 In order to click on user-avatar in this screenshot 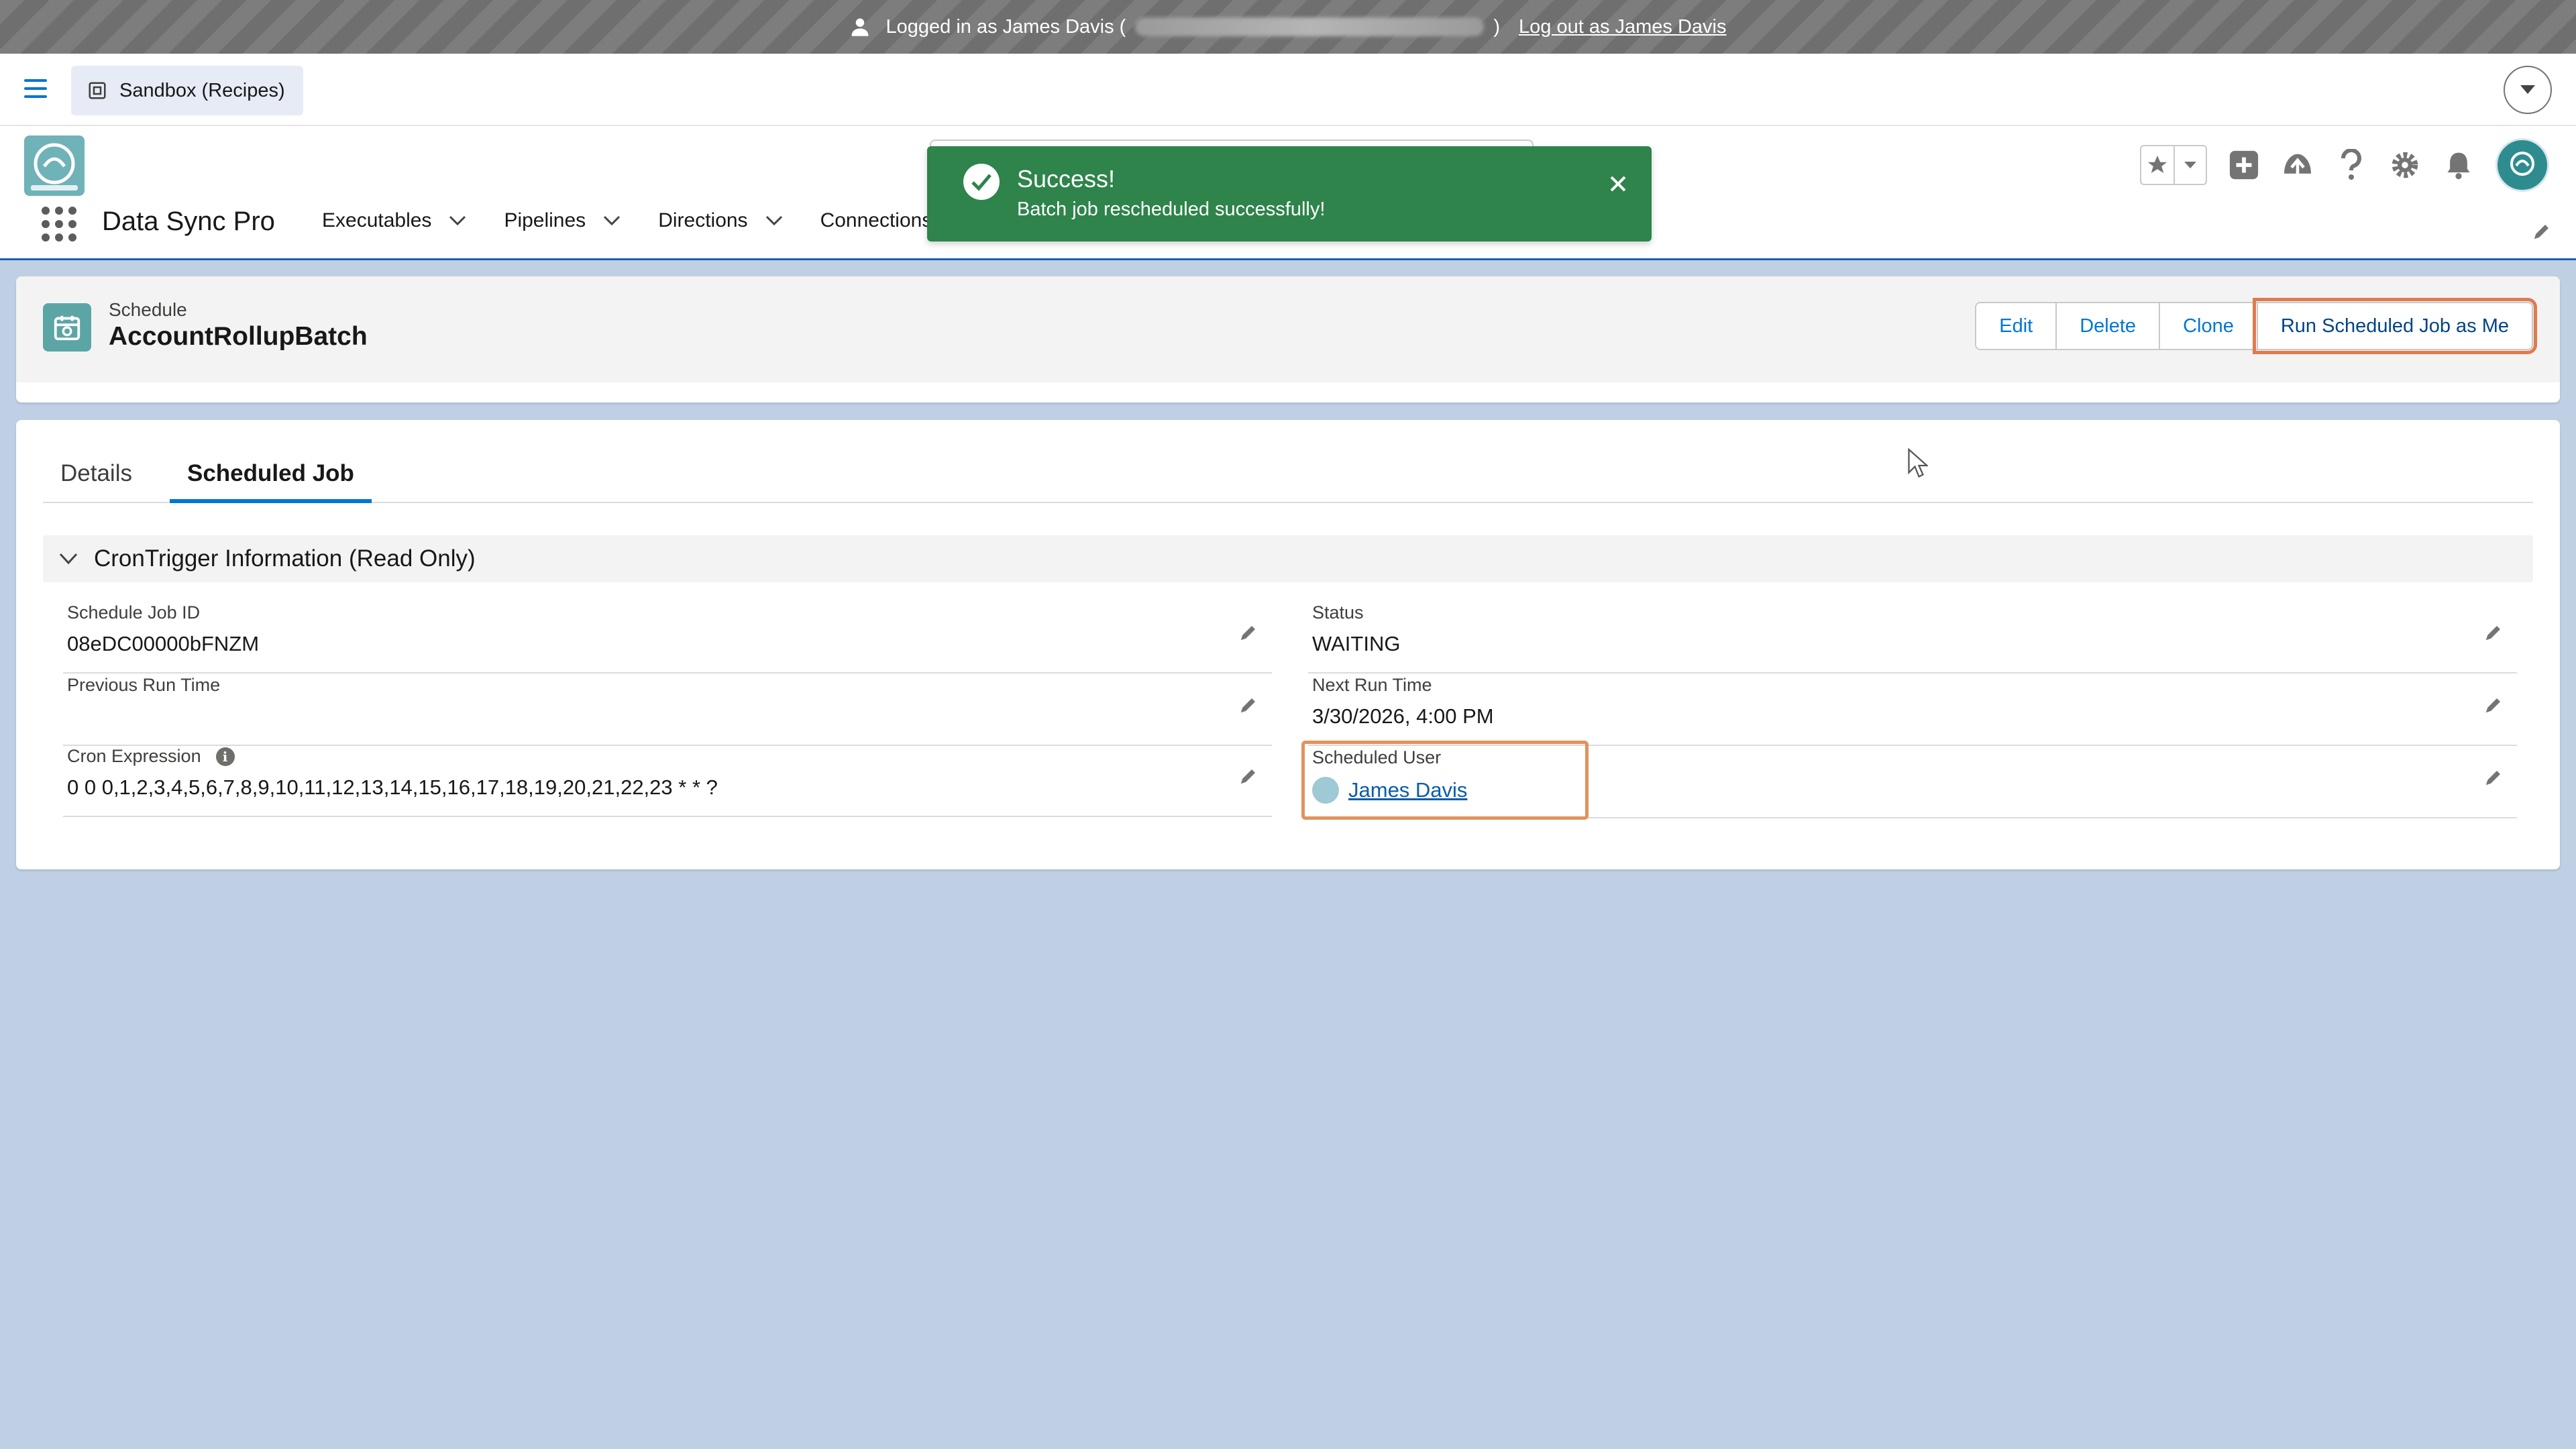, I will do `click(2522, 165)`.